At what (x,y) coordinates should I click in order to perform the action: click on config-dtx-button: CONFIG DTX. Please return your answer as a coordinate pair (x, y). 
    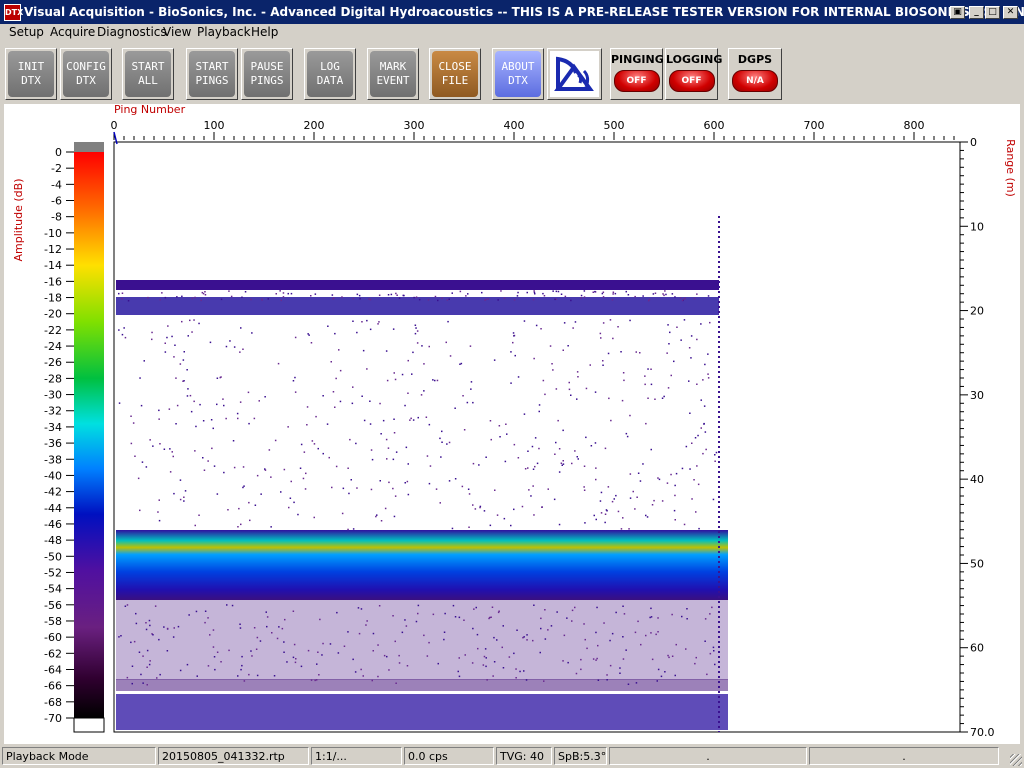
    Looking at the image, I should click on (86, 74).